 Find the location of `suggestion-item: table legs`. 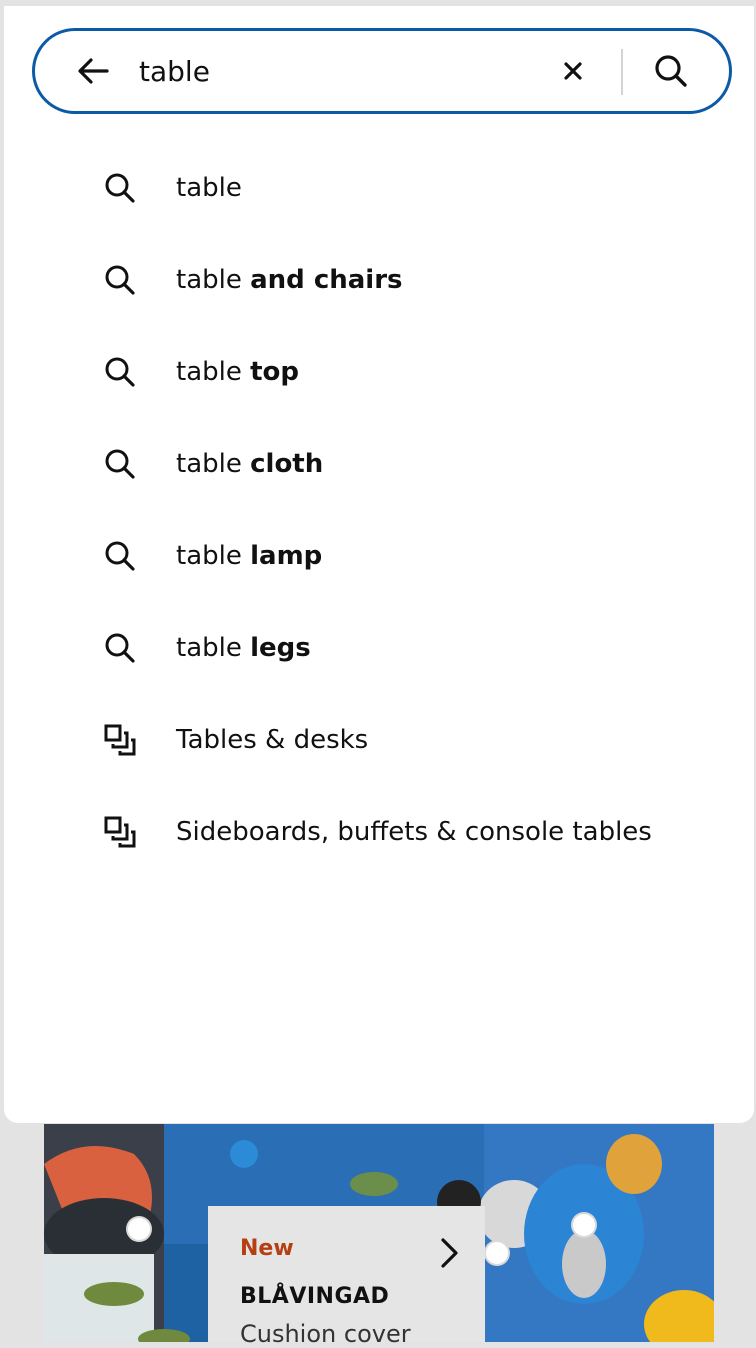

suggestion-item: table legs is located at coordinates (379, 648).